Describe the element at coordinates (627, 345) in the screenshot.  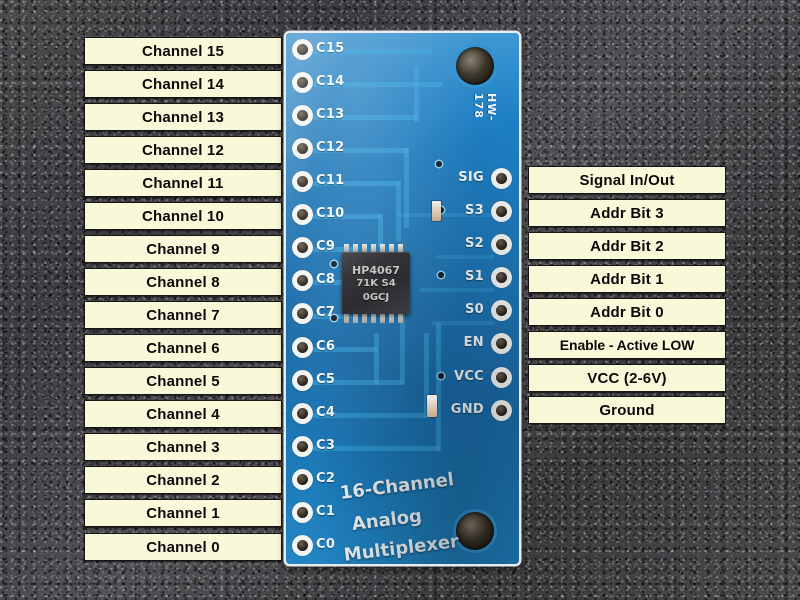
I see `right-label-enable: Enable - Active LOW` at that location.